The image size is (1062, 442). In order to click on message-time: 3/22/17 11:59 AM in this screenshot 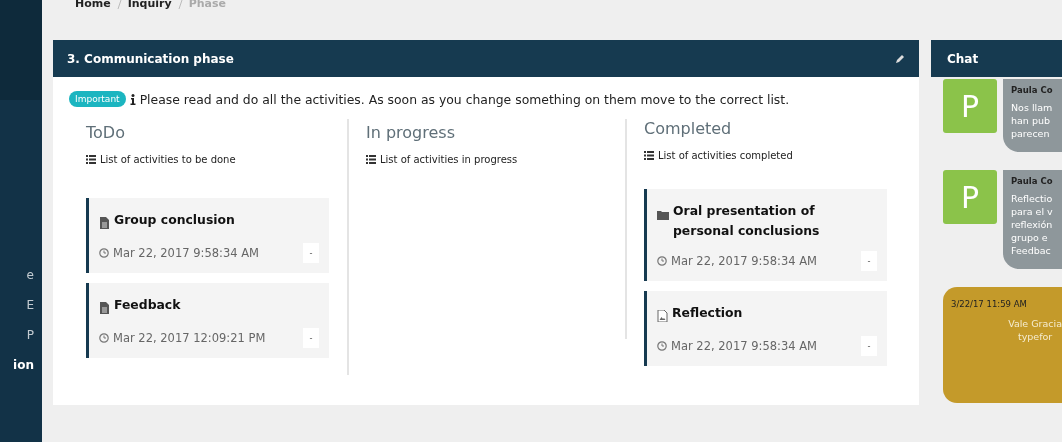, I will do `click(989, 304)`.